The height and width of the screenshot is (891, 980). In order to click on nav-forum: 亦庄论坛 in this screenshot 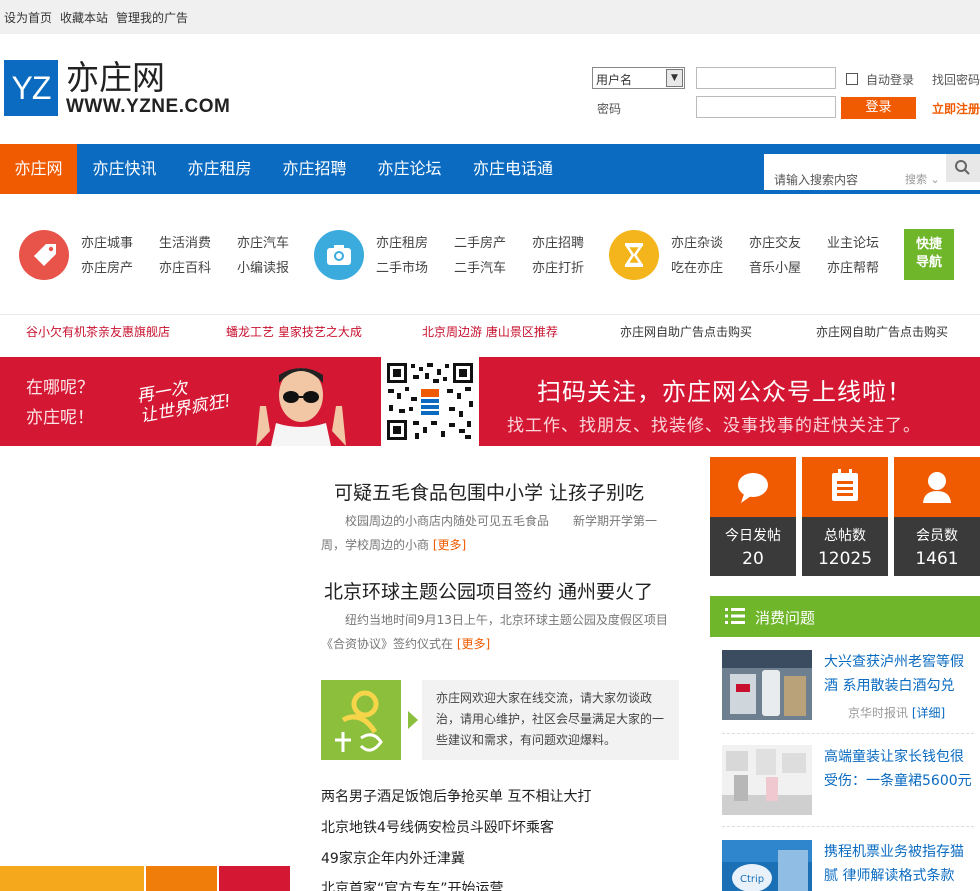, I will do `click(409, 169)`.